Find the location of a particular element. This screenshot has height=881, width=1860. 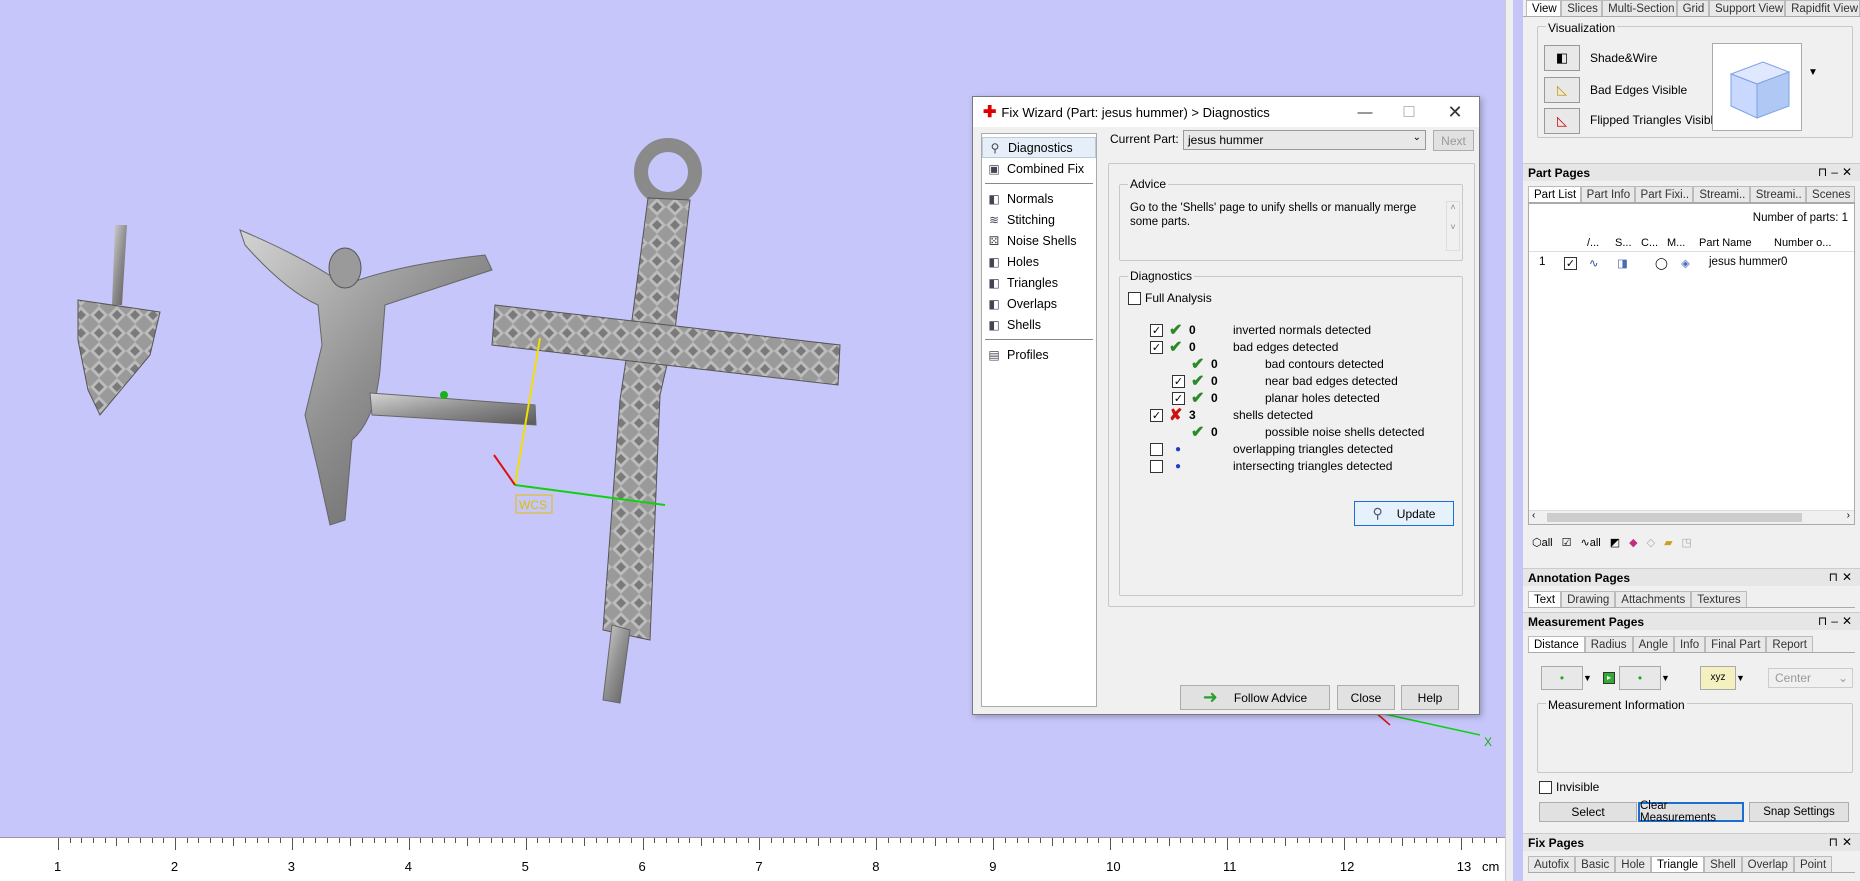

tab-rapidfit-view: Rapidfit View is located at coordinates (1822, 8).